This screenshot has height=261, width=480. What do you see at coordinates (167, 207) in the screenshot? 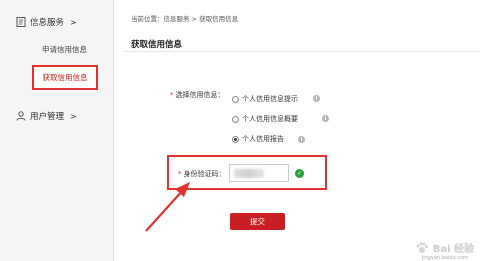
I see `annotation-arrow` at bounding box center [167, 207].